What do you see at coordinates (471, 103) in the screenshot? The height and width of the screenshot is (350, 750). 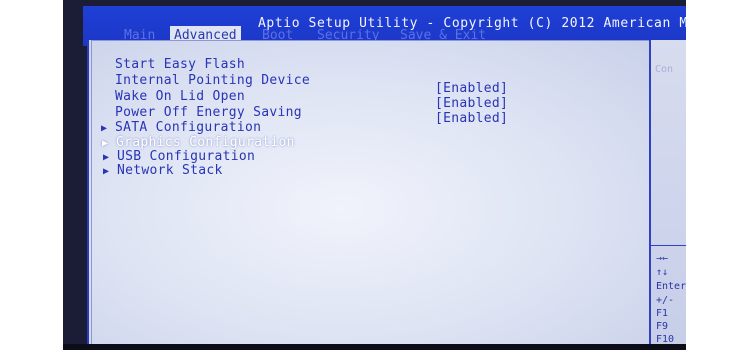 I see `wake-on-lid-open-value: [Enabled]` at bounding box center [471, 103].